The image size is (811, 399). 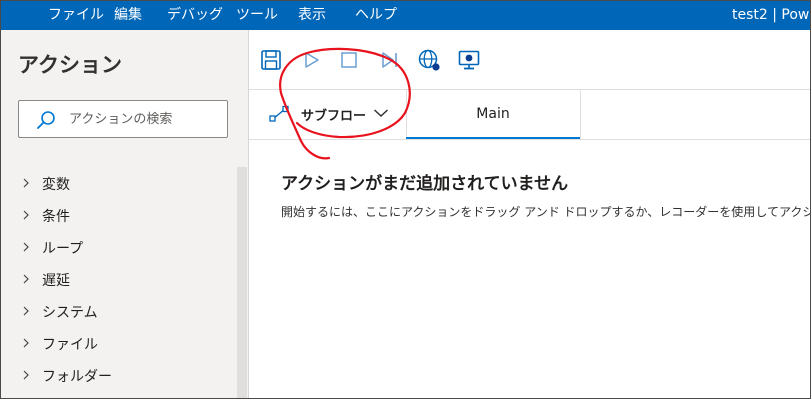 What do you see at coordinates (195, 15) in the screenshot?
I see `menu-debug: デバッグ` at bounding box center [195, 15].